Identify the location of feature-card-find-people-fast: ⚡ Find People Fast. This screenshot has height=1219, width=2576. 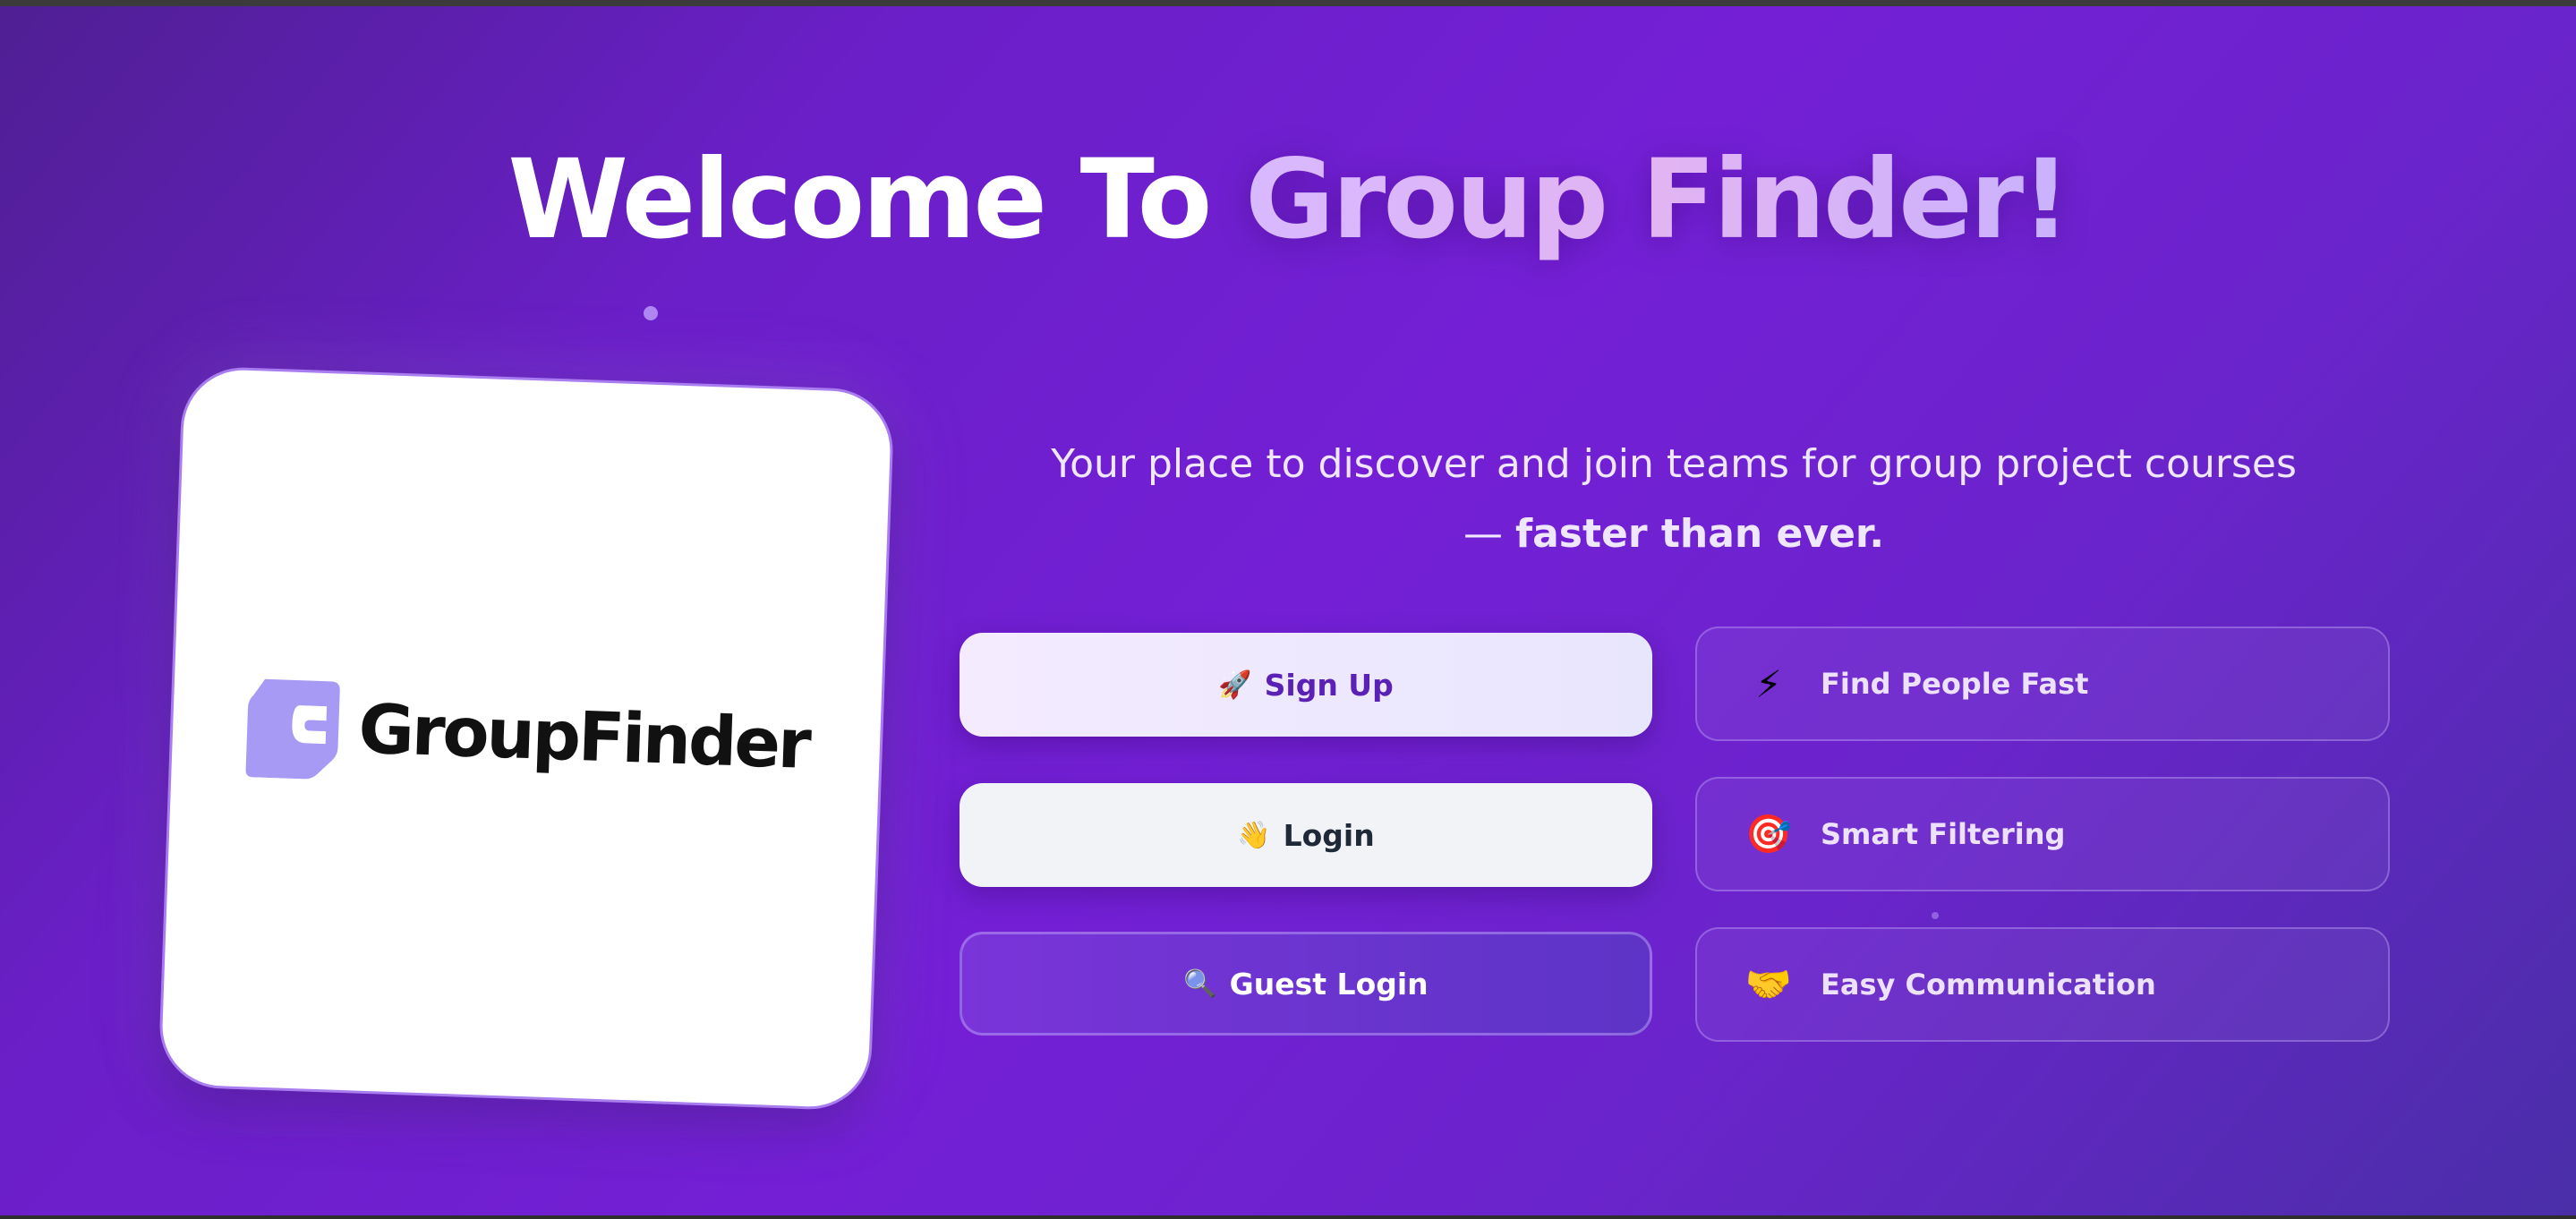
(2042, 684).